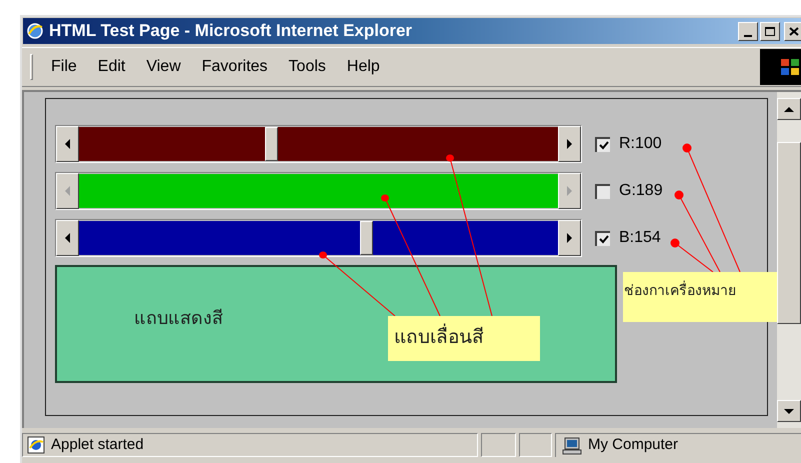 The image size is (801, 463). Describe the element at coordinates (112, 67) in the screenshot. I see `menu-item: Edit` at that location.